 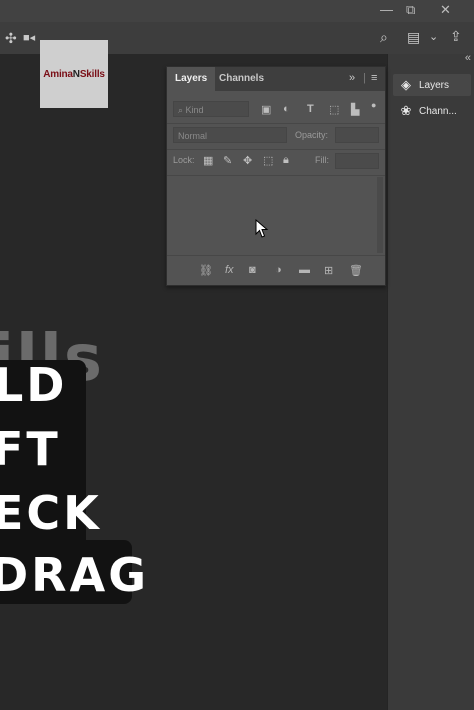 I want to click on image-filter-icon: ▣, so click(x=266, y=109).